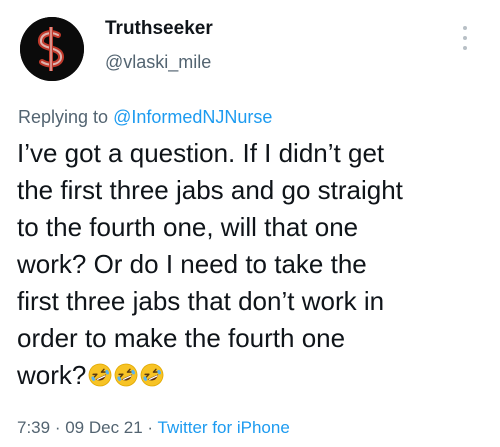  I want to click on author-handle: @vlaski_mile, so click(158, 62).